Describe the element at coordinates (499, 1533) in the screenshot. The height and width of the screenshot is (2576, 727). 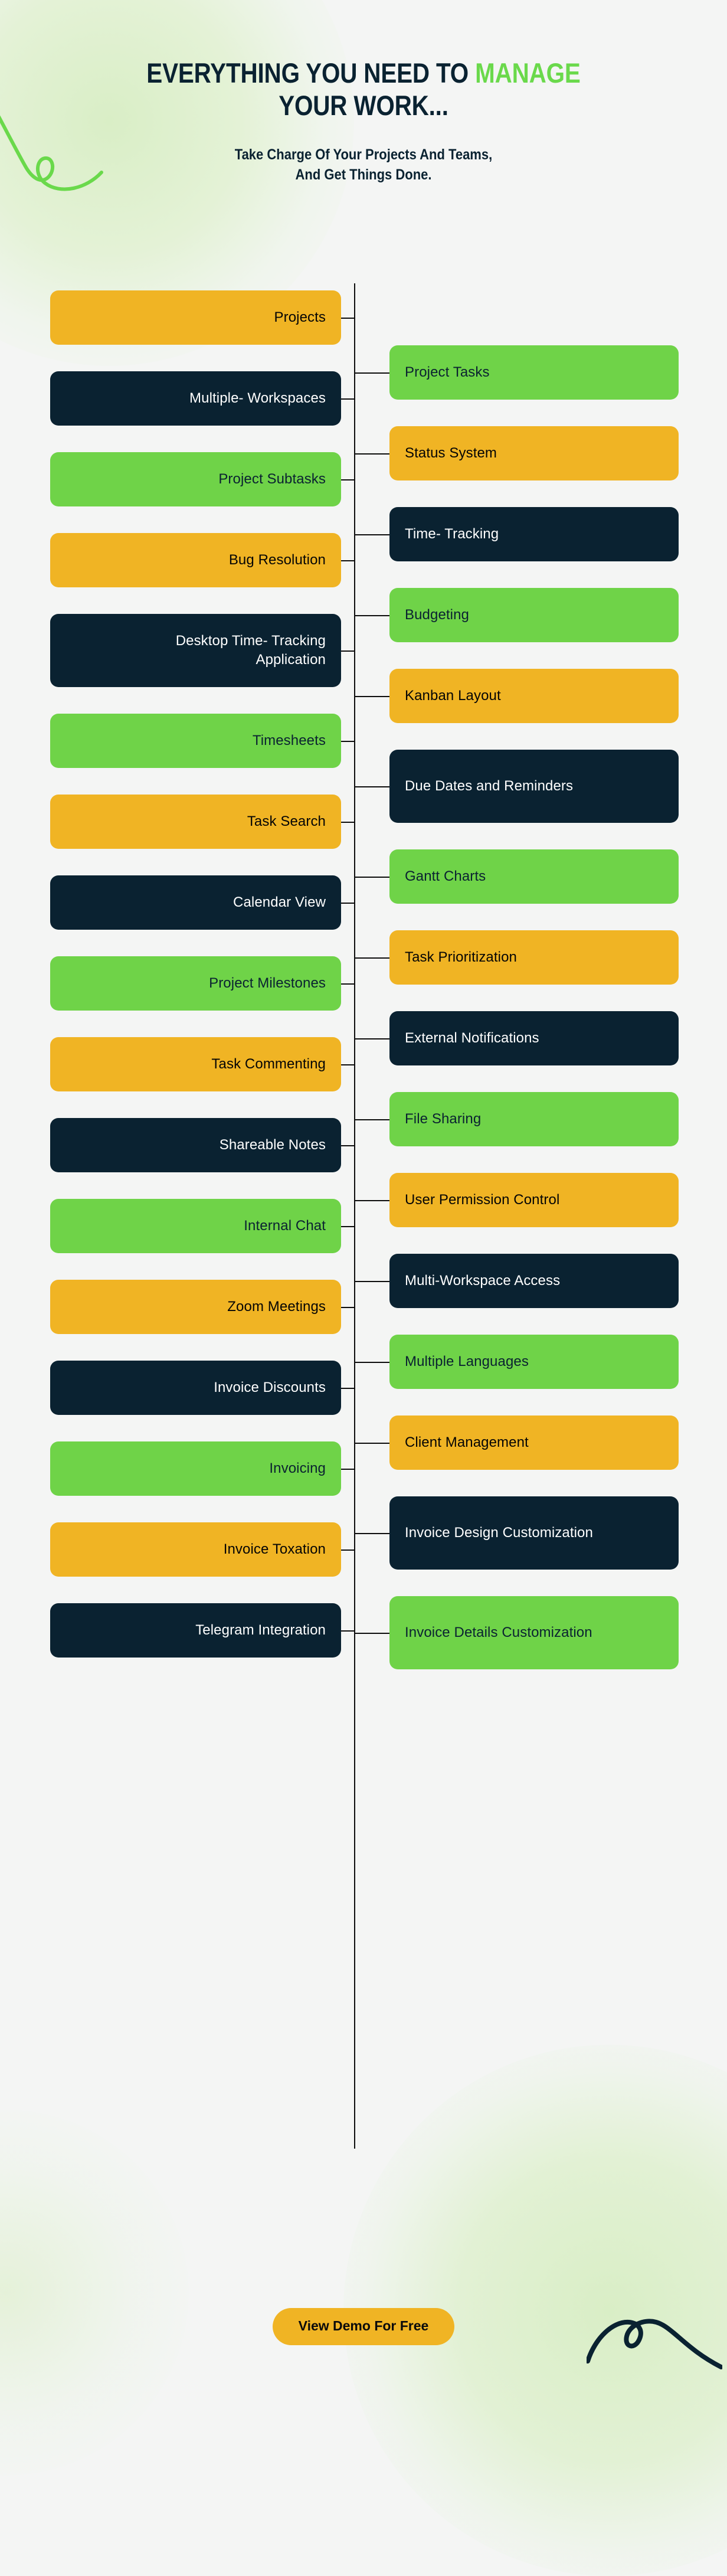
I see `feature-card-label: Invoice Design Customization` at that location.